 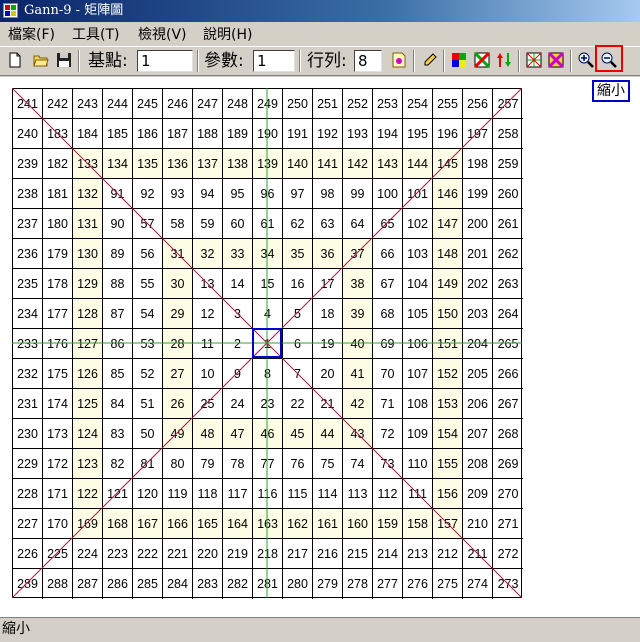 What do you see at coordinates (148, 104) in the screenshot?
I see `grid-cell: 245` at bounding box center [148, 104].